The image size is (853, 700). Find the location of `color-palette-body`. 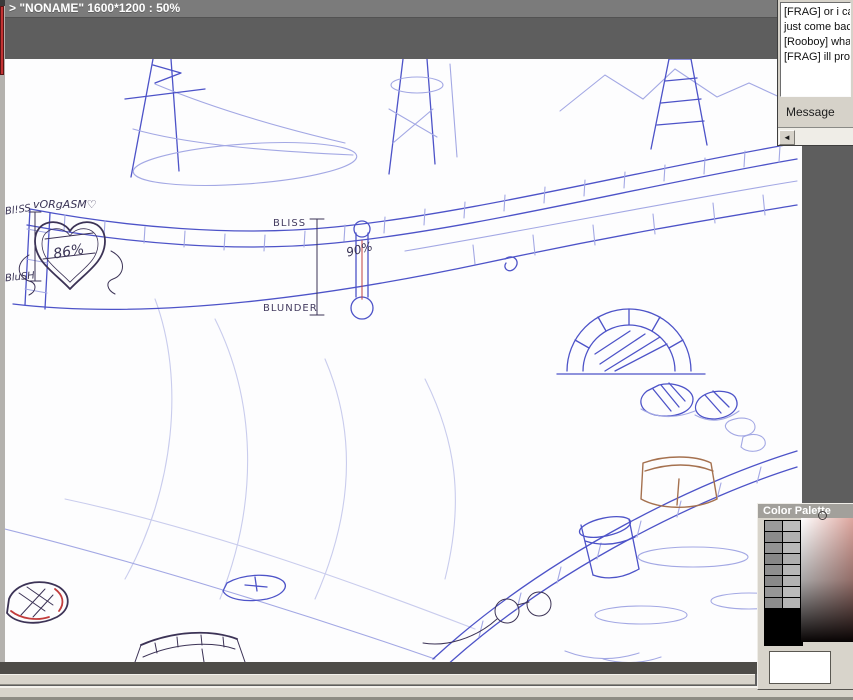

color-palette-body is located at coordinates (805, 600).